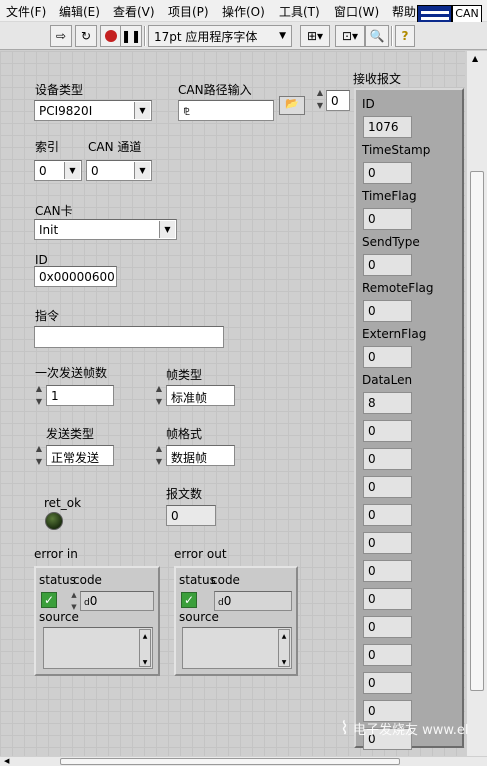 Image resolution: width=487 pixels, height=766 pixels. What do you see at coordinates (43, 171) in the screenshot?
I see `index-value: 0` at bounding box center [43, 171].